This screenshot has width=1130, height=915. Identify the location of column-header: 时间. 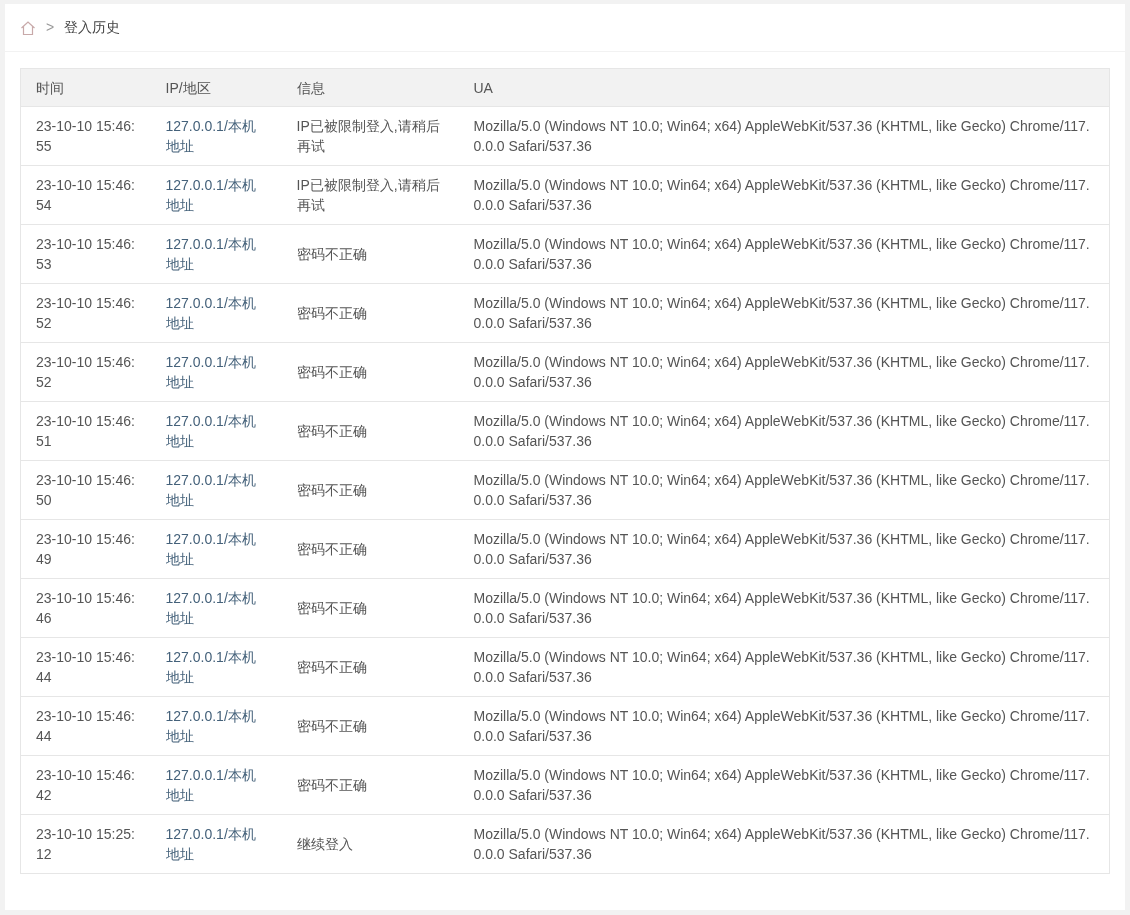
(50, 87).